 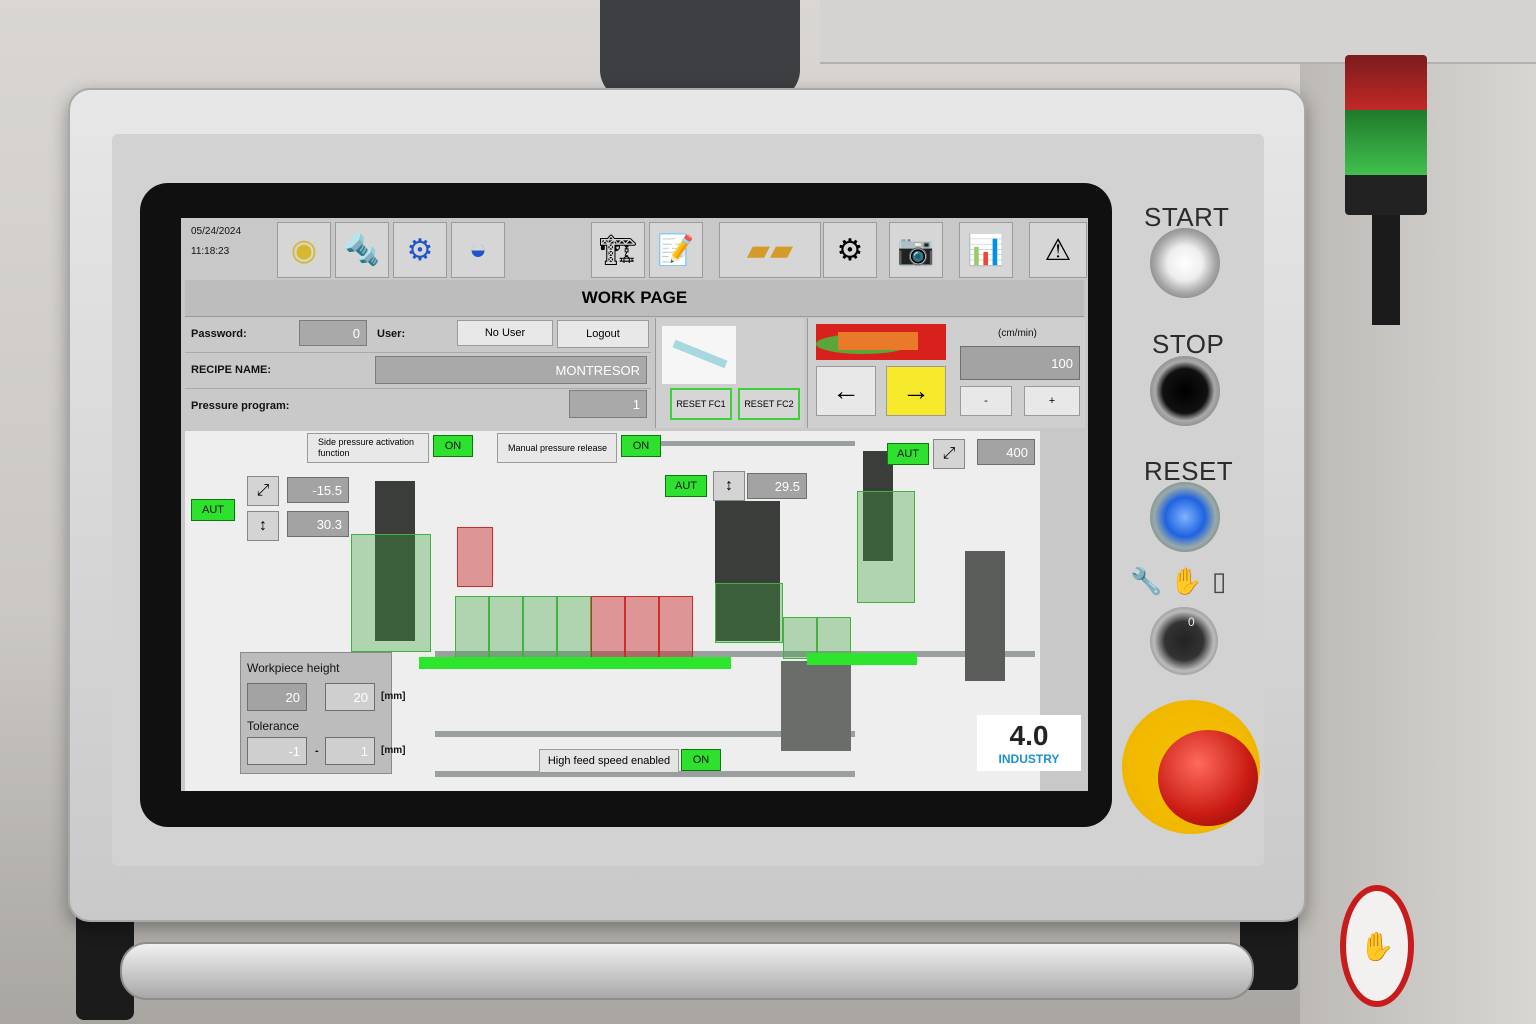 I want to click on workpiece-height-field-b: 20, so click(x=350, y=697).